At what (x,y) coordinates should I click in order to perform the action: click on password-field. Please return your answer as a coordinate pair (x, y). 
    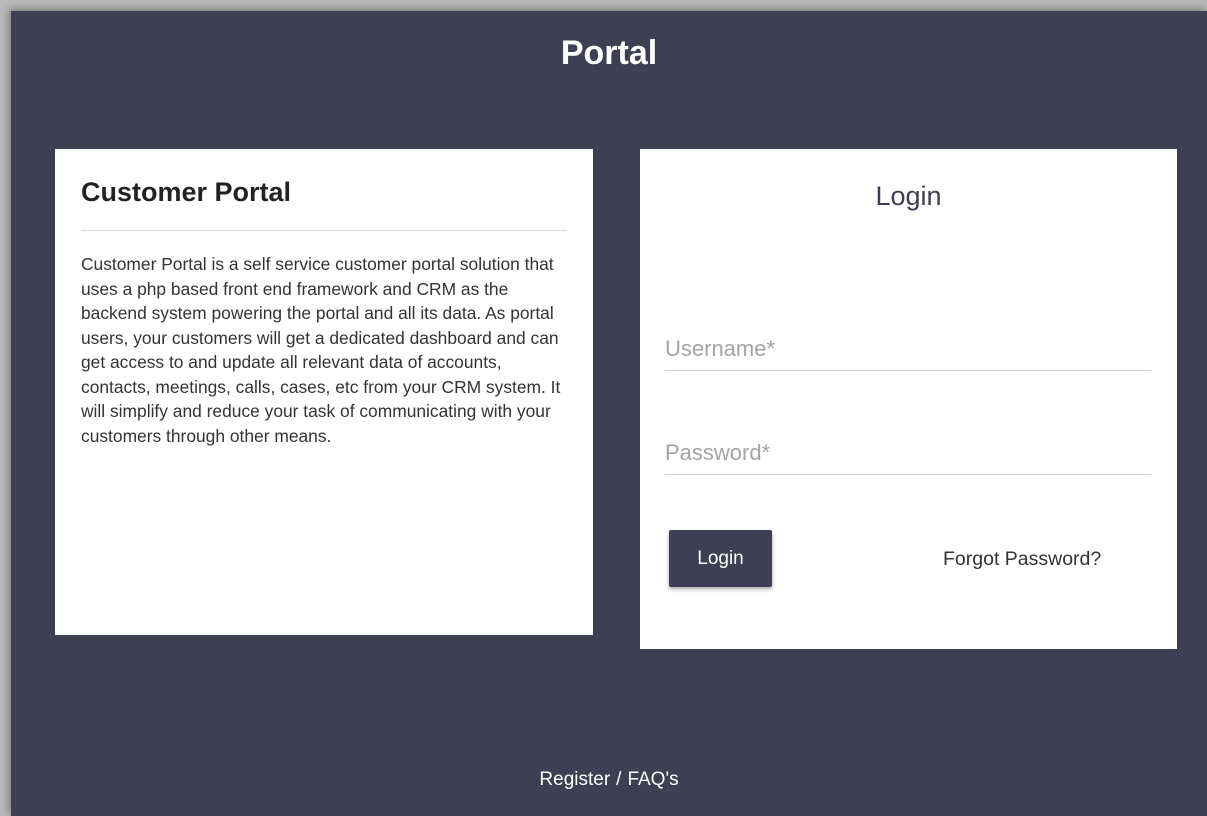
    Looking at the image, I should click on (908, 453).